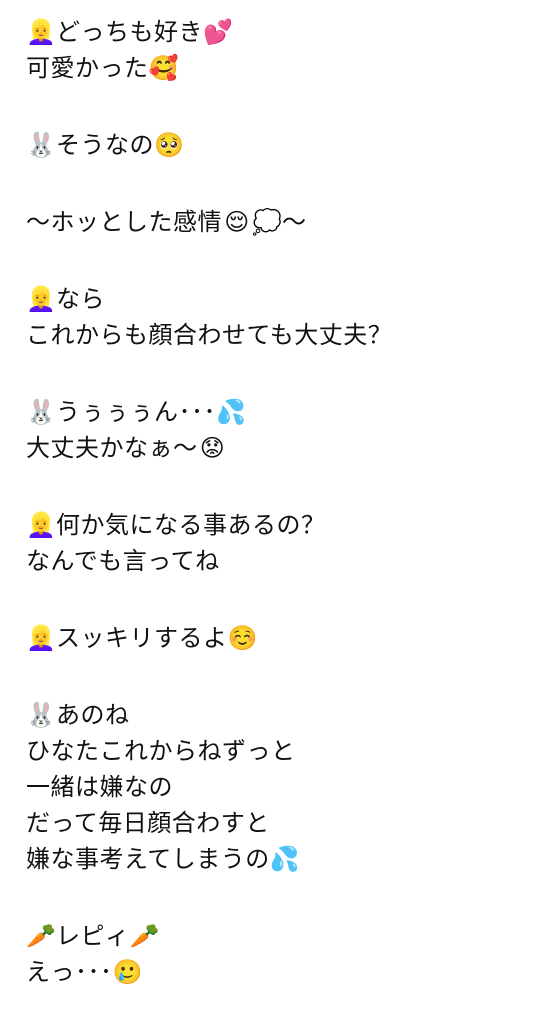 The image size is (553, 1024). What do you see at coordinates (169, 145) in the screenshot?
I see `pleading-face-icon: 🥺` at bounding box center [169, 145].